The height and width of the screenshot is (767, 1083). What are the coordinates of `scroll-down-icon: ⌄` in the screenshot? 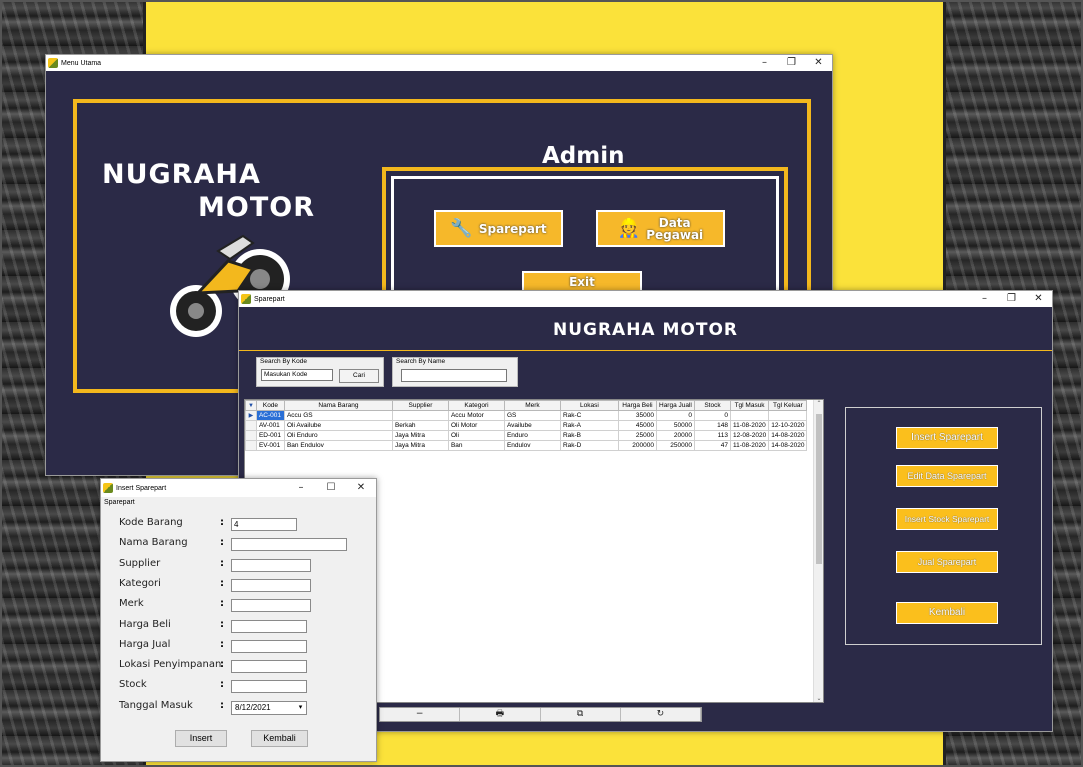 It's located at (819, 698).